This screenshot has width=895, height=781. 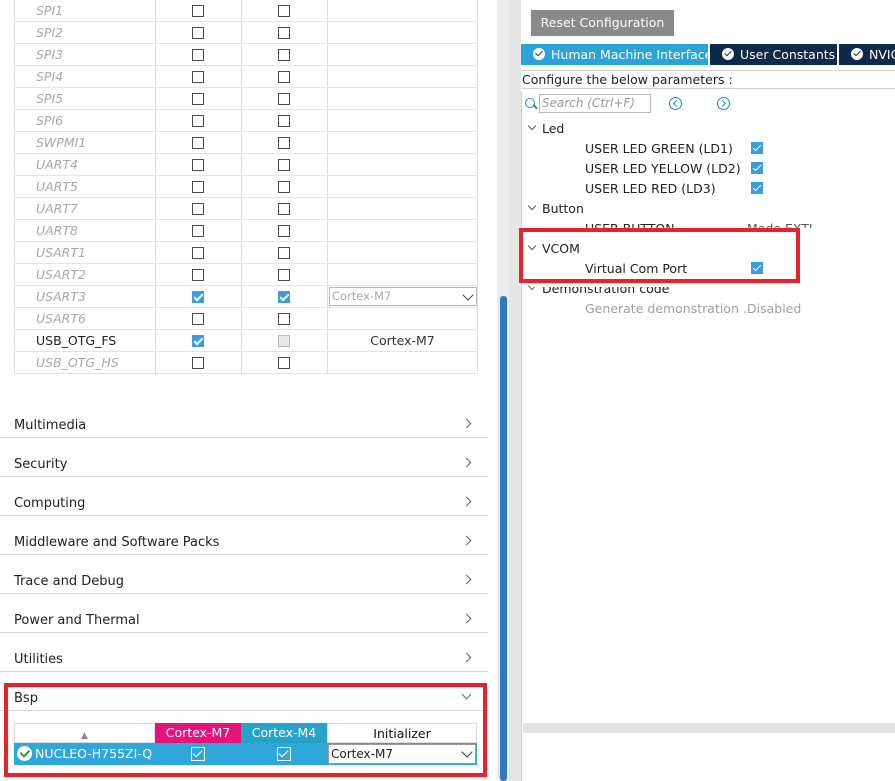 What do you see at coordinates (757, 188) in the screenshot?
I see `led-red-checkbox` at bounding box center [757, 188].